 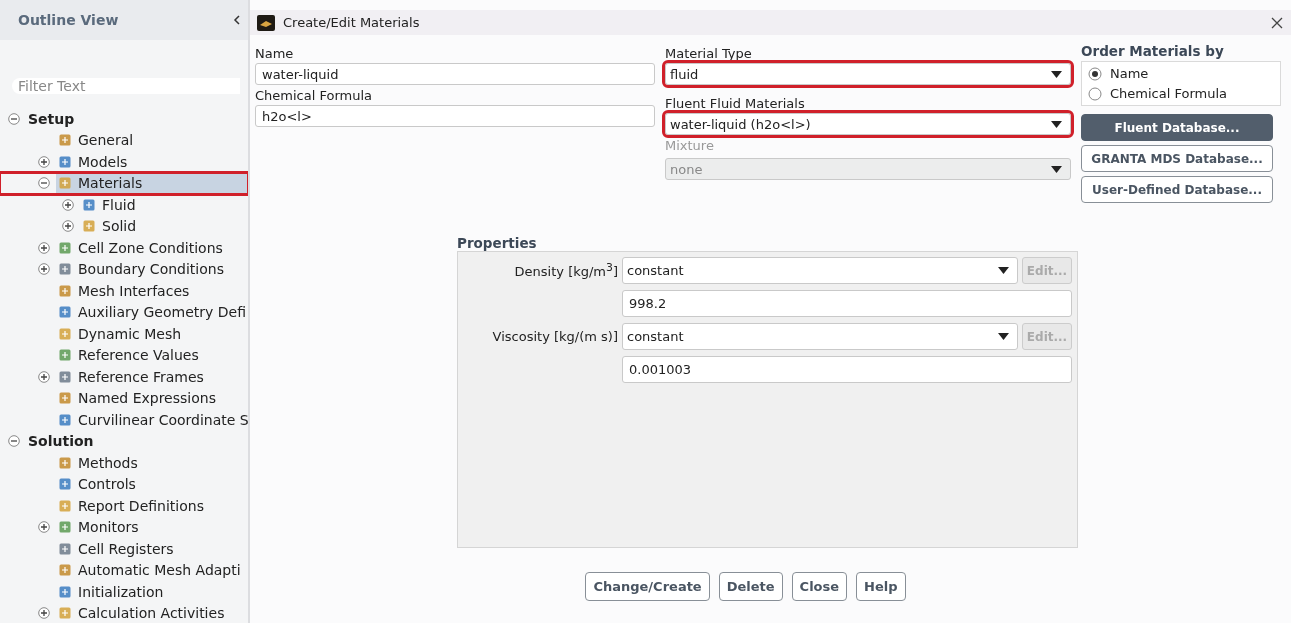 What do you see at coordinates (881, 586) in the screenshot?
I see `action-button: Help` at bounding box center [881, 586].